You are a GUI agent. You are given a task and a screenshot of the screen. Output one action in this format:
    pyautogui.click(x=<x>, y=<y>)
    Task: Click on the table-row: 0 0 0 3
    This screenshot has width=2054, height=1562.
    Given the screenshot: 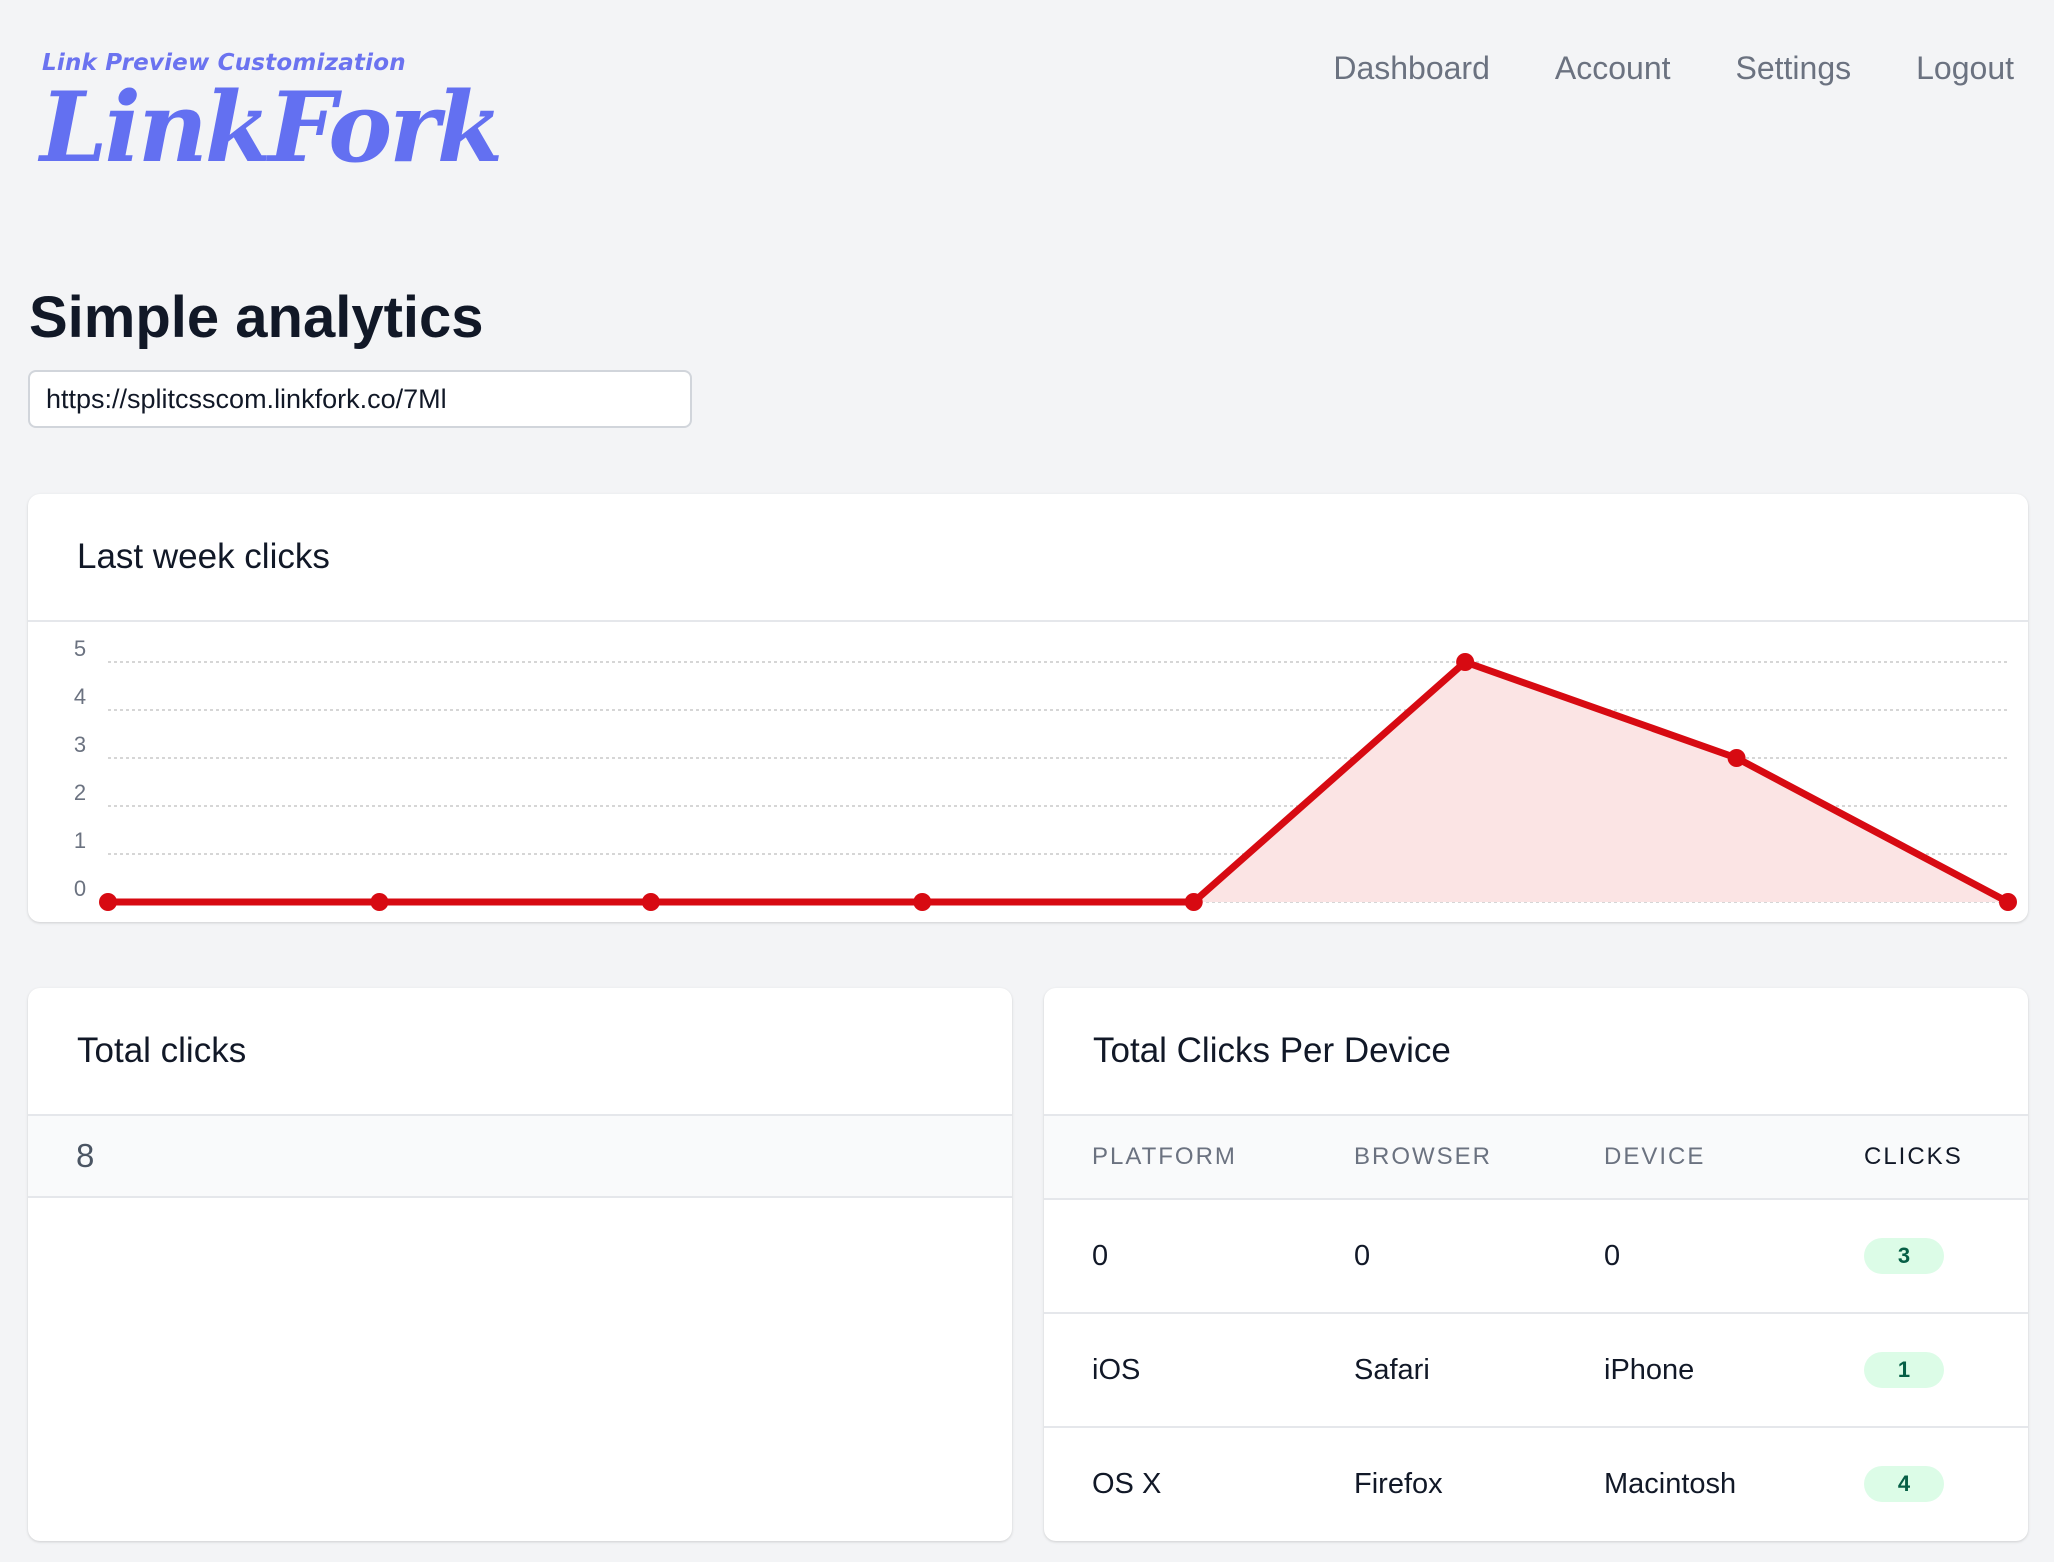 What is the action you would take?
    pyautogui.click(x=1536, y=1256)
    